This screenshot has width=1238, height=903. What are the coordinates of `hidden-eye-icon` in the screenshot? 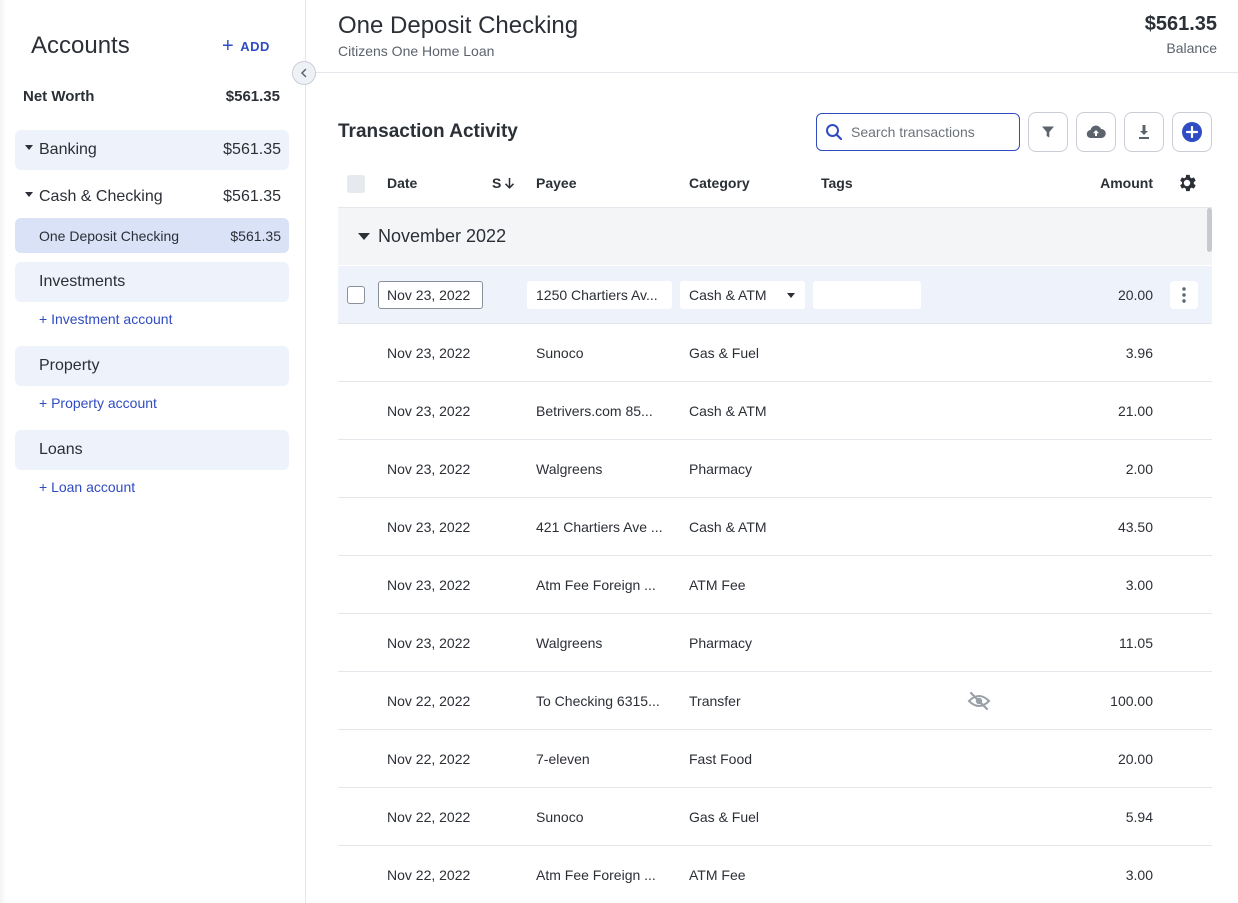 It's located at (979, 700).